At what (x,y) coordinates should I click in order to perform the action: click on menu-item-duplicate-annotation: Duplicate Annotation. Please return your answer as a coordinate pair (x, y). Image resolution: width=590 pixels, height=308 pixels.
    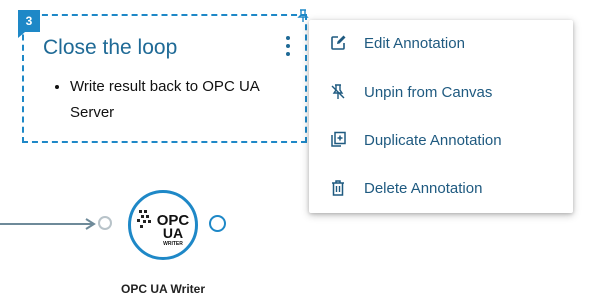
    Looking at the image, I should click on (441, 141).